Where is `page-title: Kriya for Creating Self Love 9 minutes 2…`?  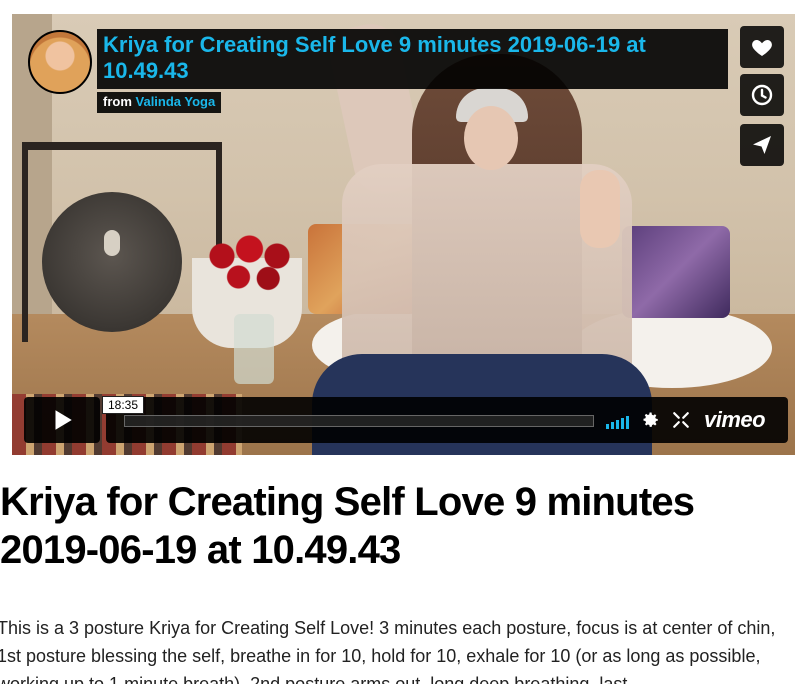 page-title: Kriya for Creating Self Love 9 minutes 2… is located at coordinates (347, 526).